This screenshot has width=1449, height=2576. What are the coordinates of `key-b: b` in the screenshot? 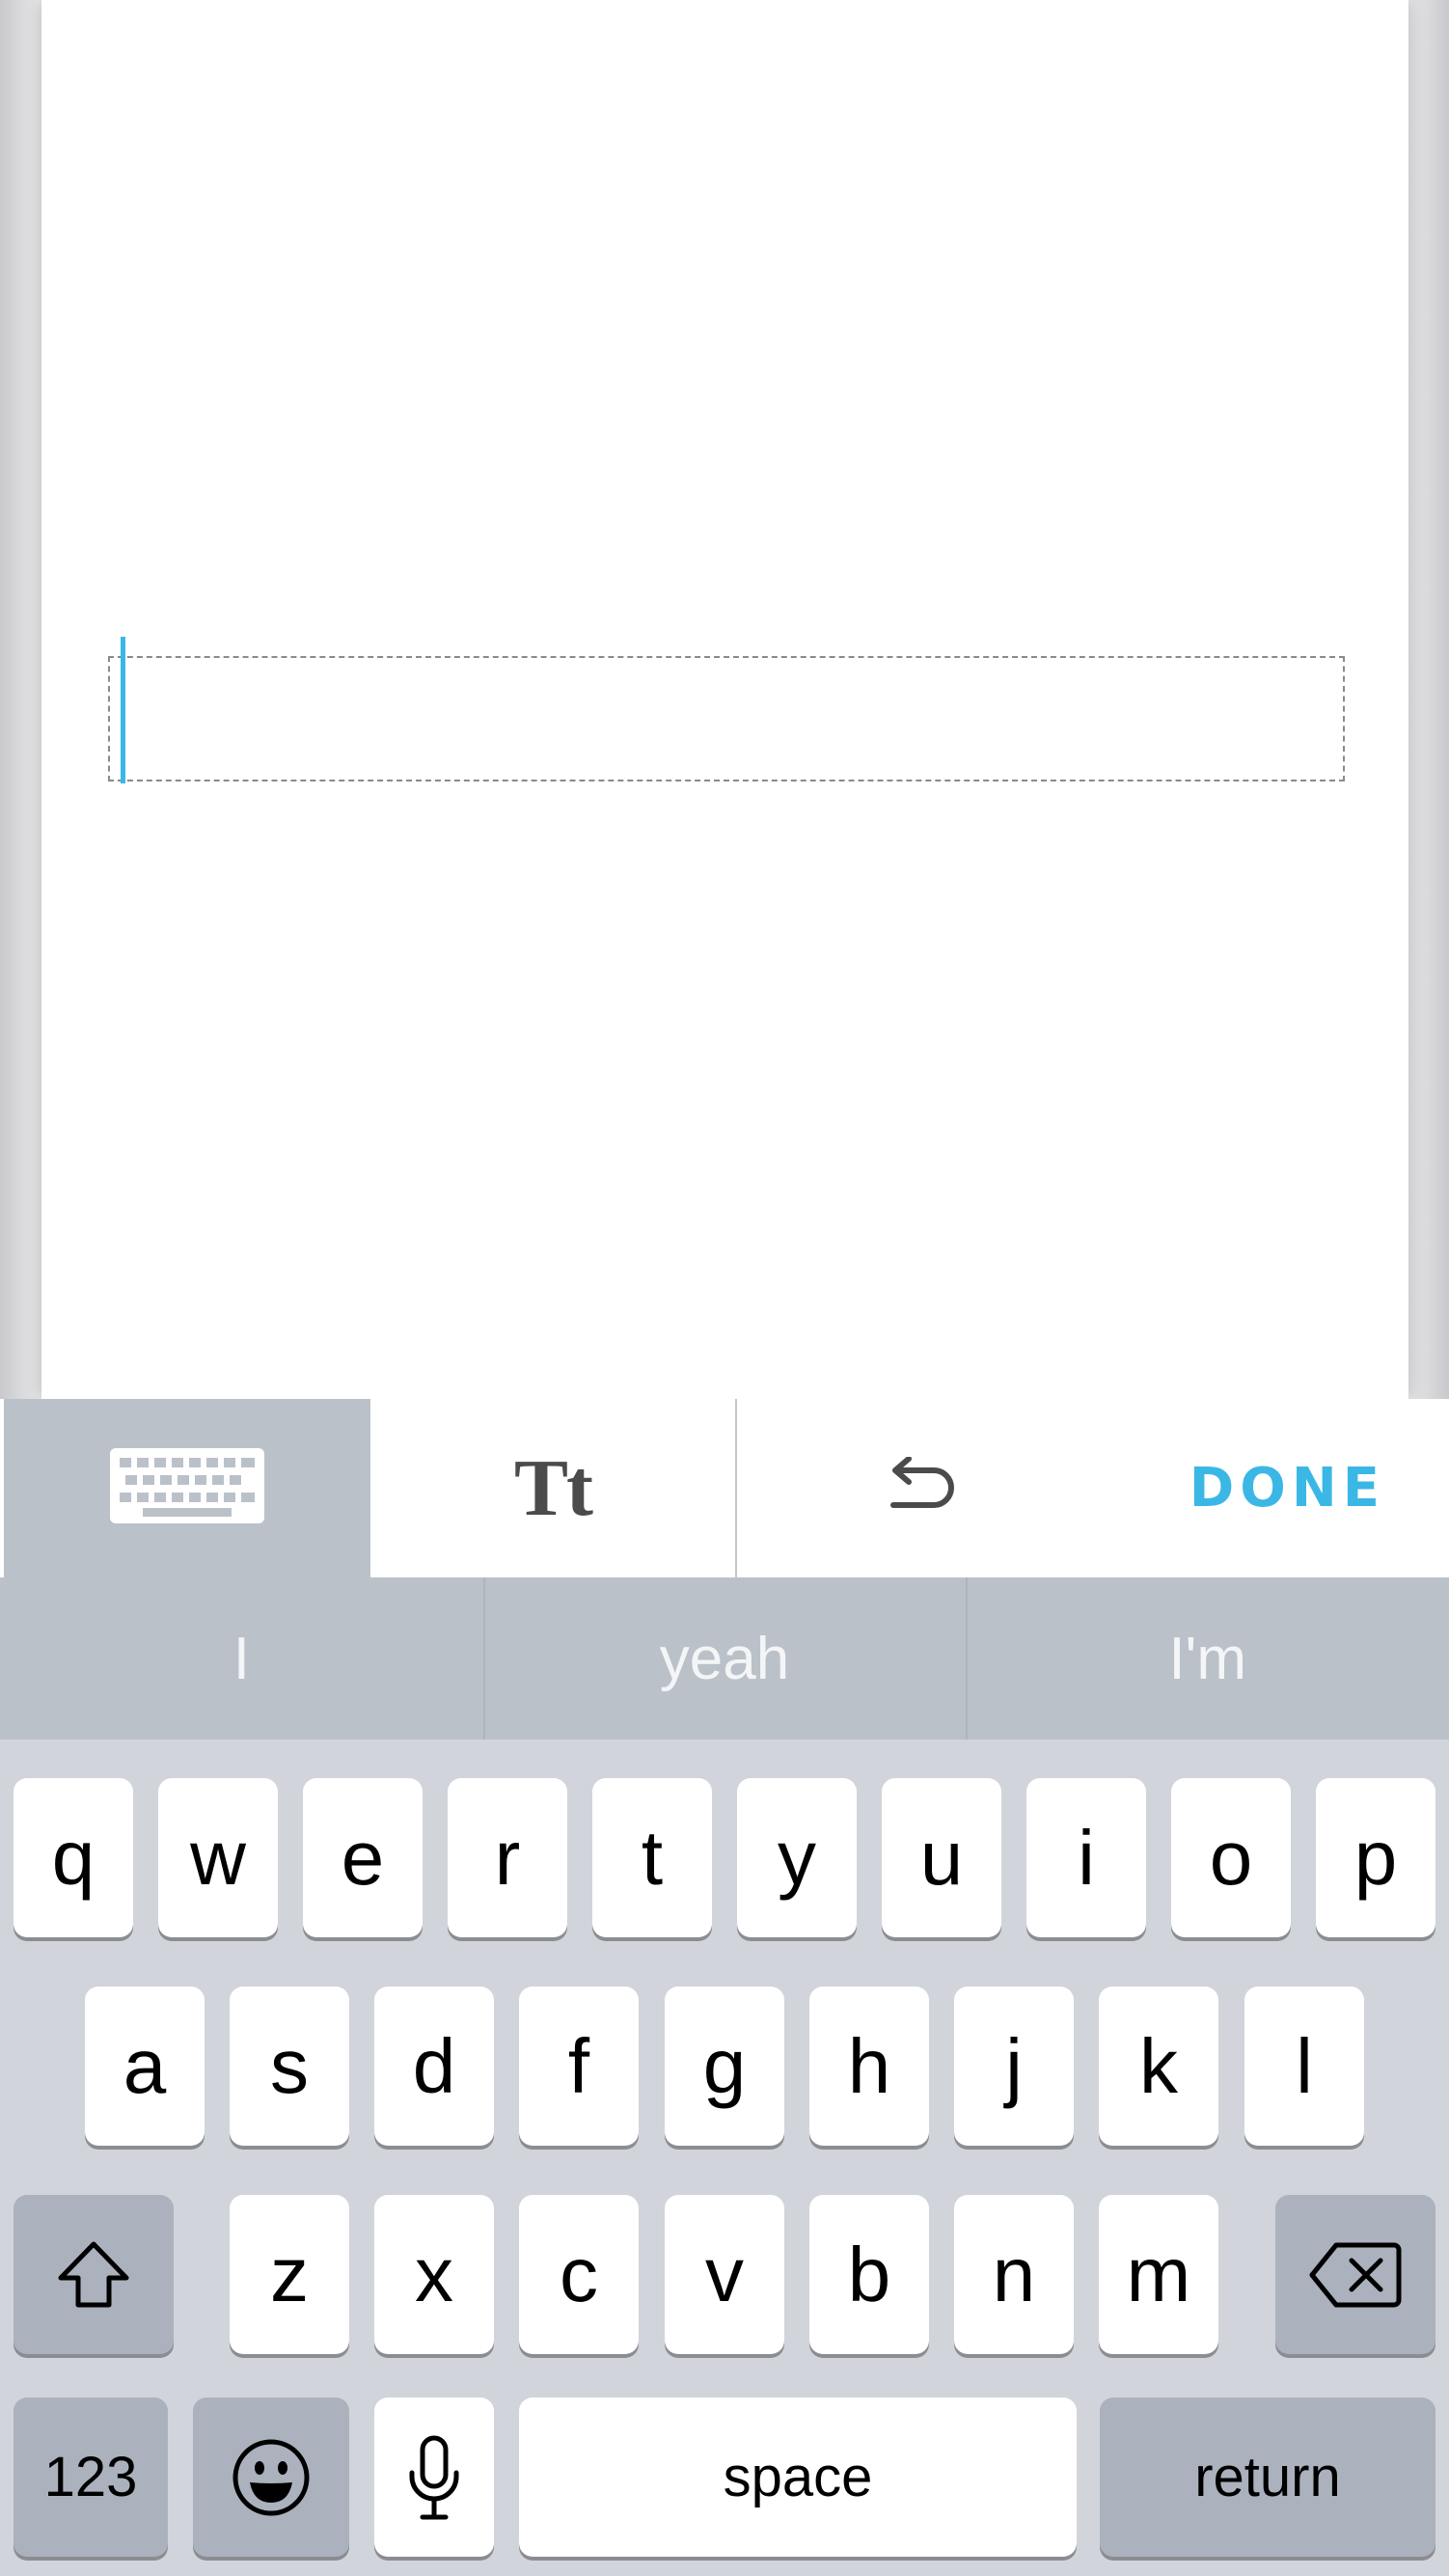 It's located at (869, 2274).